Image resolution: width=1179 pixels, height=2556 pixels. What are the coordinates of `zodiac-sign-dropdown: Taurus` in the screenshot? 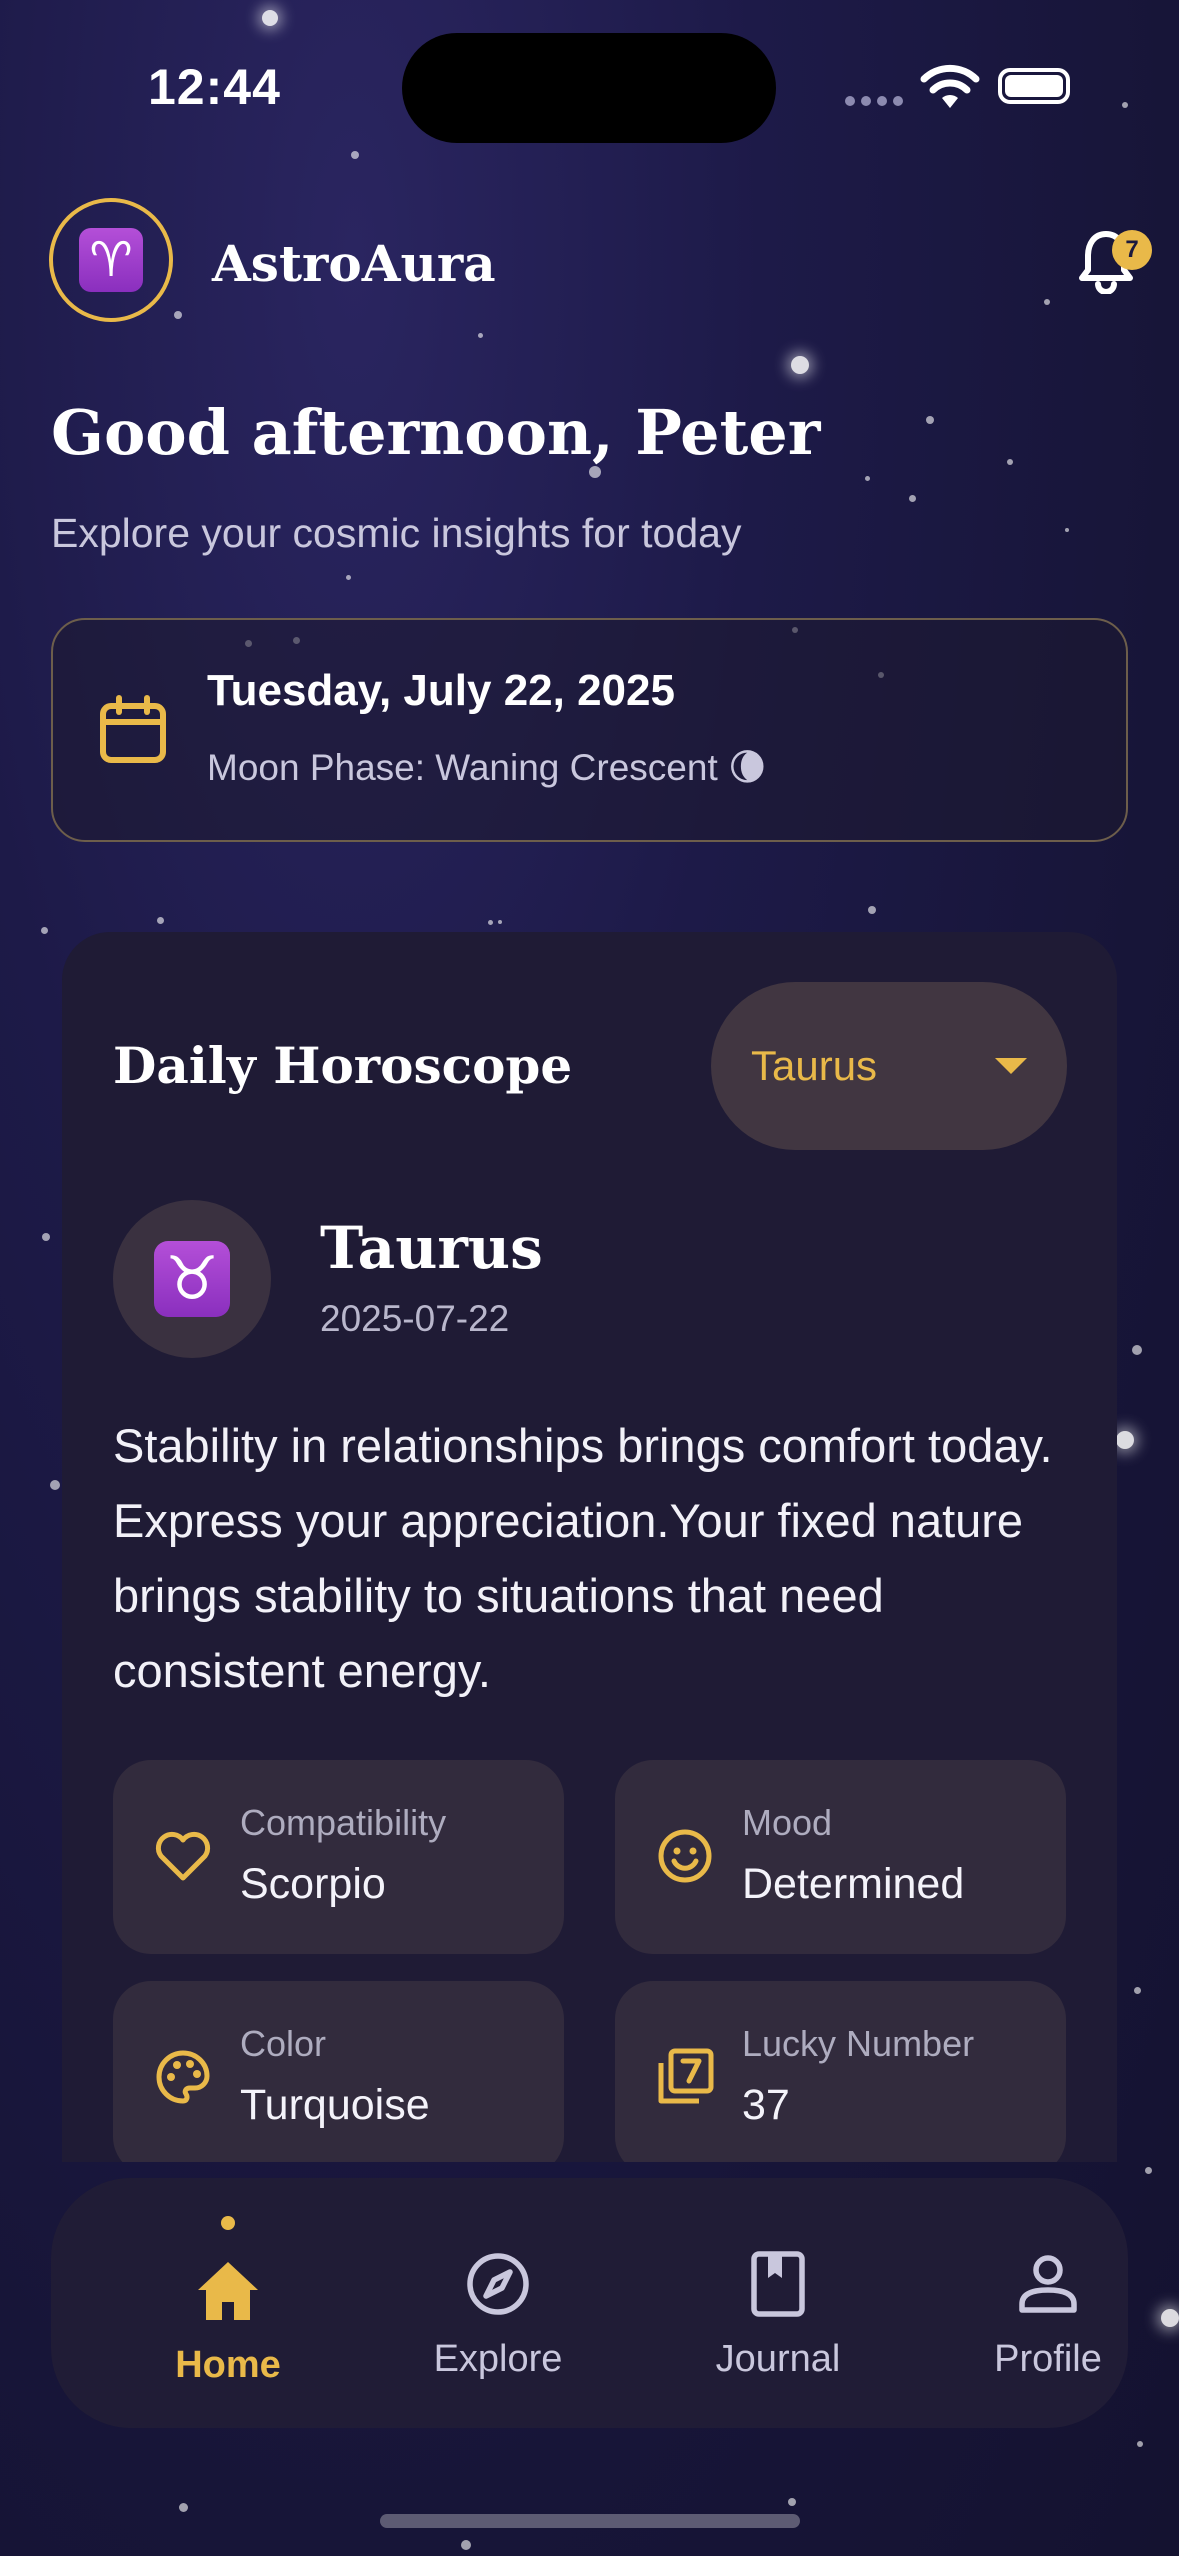 It's located at (889, 1066).